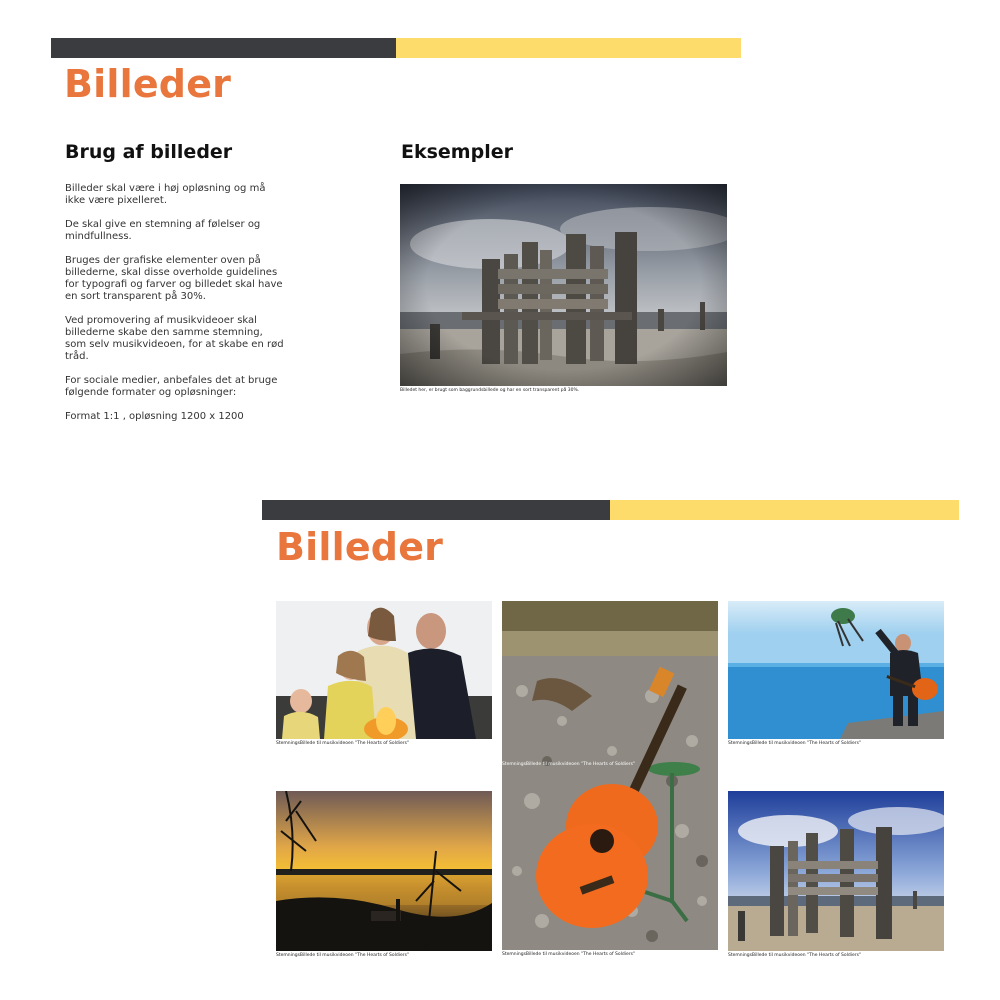 The height and width of the screenshot is (1000, 1000). What do you see at coordinates (563, 285) in the screenshot?
I see `example-photo-bench` at bounding box center [563, 285].